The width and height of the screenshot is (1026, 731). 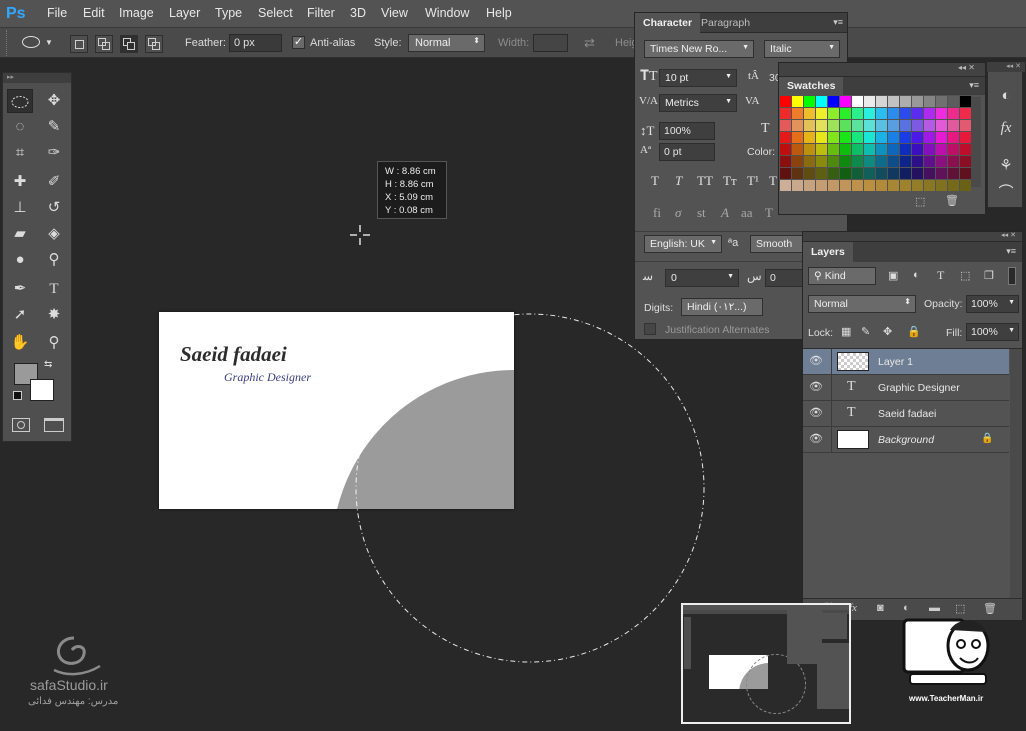 What do you see at coordinates (1016, 474) in the screenshot?
I see `layers-scrollbar` at bounding box center [1016, 474].